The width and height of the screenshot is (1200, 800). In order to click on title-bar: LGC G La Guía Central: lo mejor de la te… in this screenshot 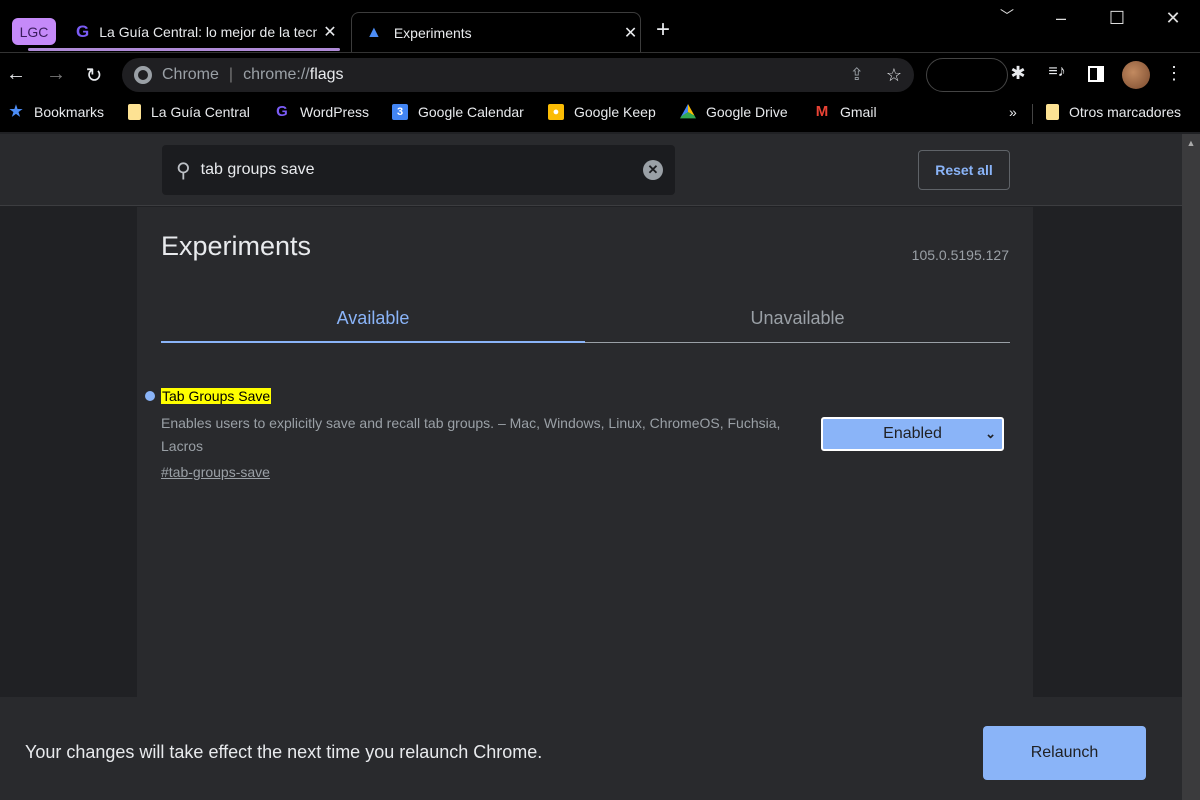, I will do `click(600, 26)`.